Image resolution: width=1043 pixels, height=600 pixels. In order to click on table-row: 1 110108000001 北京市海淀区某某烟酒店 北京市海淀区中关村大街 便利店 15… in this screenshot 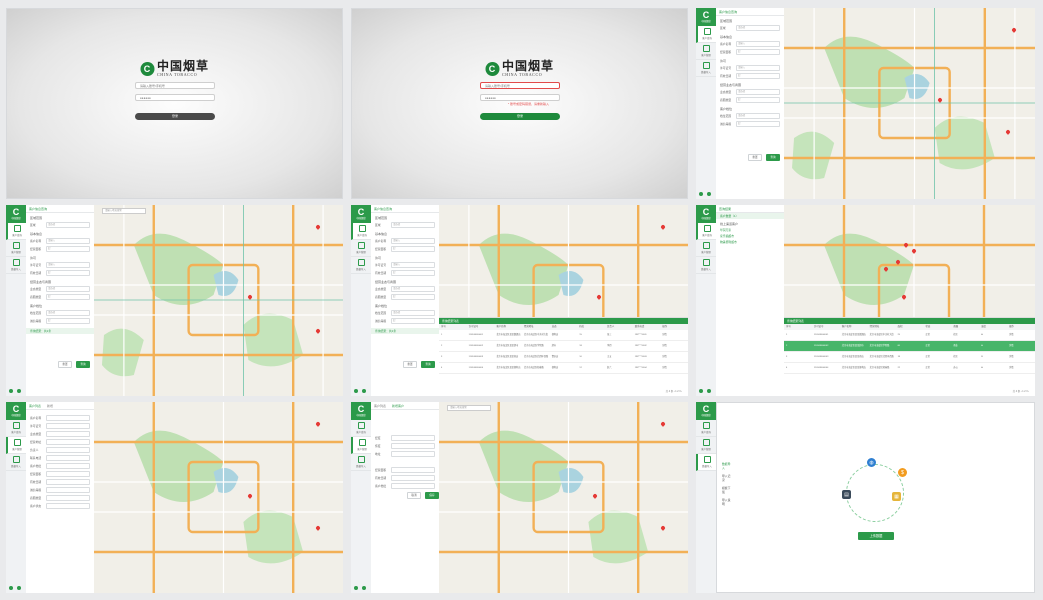, I will do `click(563, 335)`.